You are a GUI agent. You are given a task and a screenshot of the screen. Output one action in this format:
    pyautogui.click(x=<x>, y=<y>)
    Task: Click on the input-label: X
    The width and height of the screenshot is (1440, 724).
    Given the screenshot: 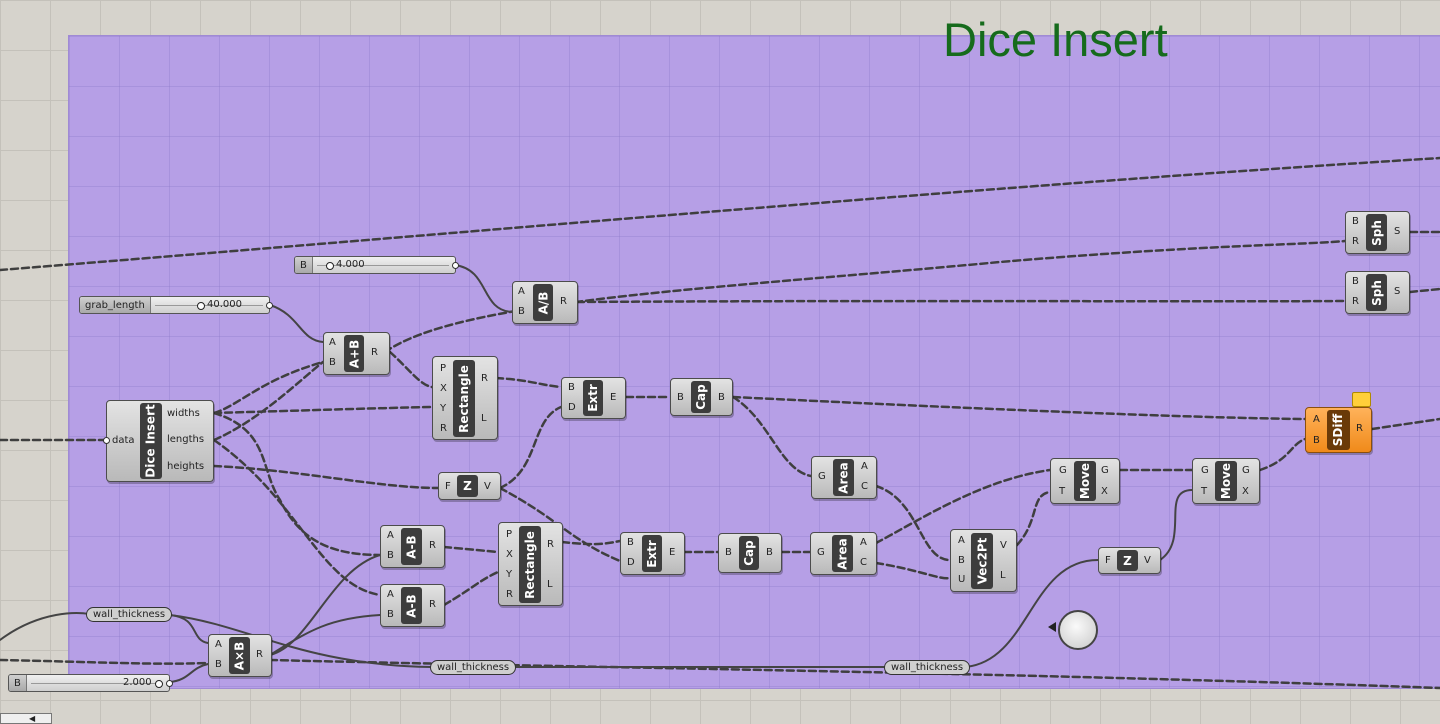 What is the action you would take?
    pyautogui.click(x=443, y=388)
    